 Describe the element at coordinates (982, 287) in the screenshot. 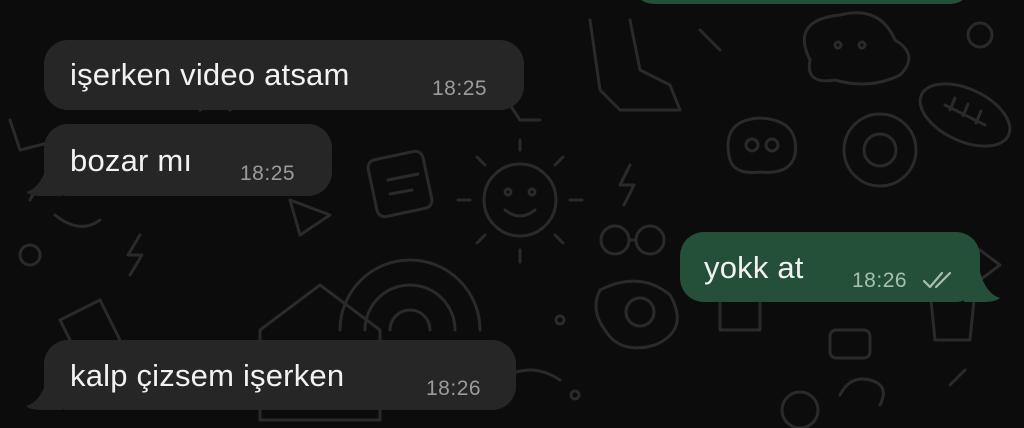

I see `outgoing-bubble-tail` at that location.